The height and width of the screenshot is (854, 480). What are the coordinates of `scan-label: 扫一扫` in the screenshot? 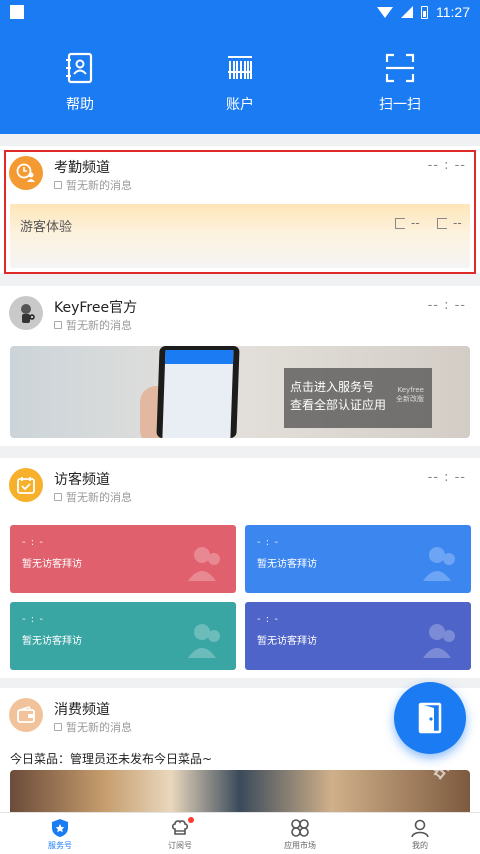 It's located at (400, 105).